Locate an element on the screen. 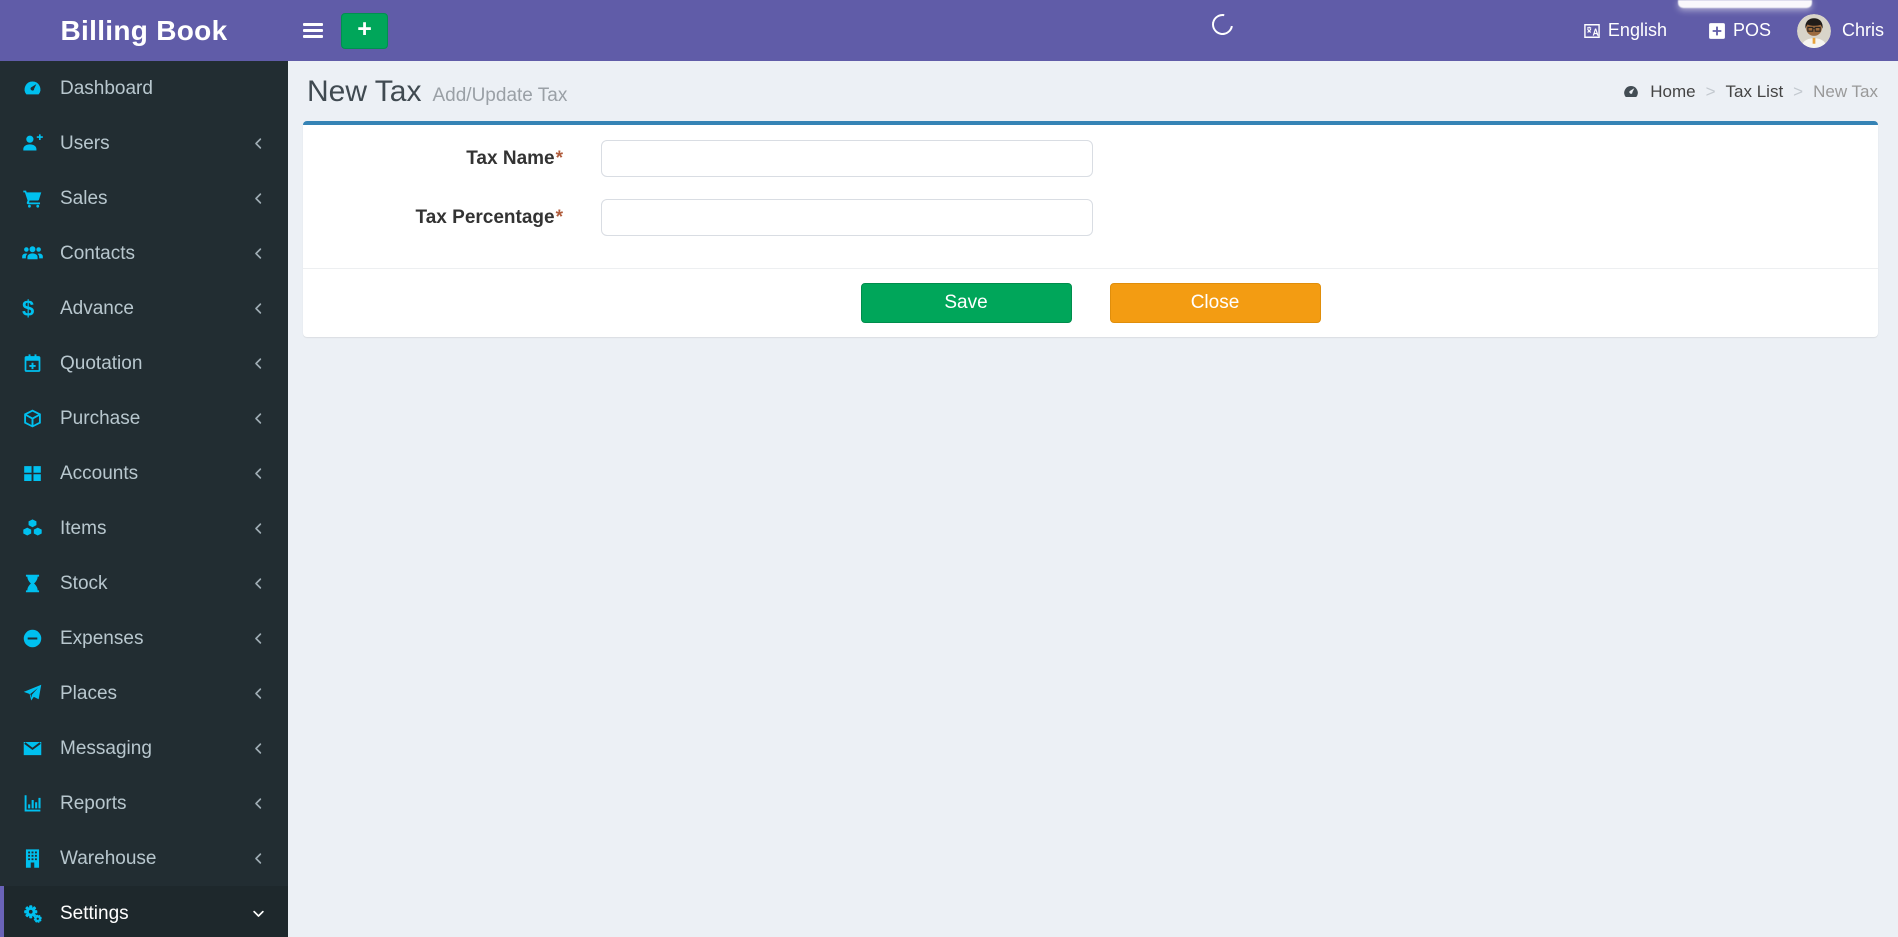 This screenshot has width=1898, height=937. language-icon is located at coordinates (1592, 31).